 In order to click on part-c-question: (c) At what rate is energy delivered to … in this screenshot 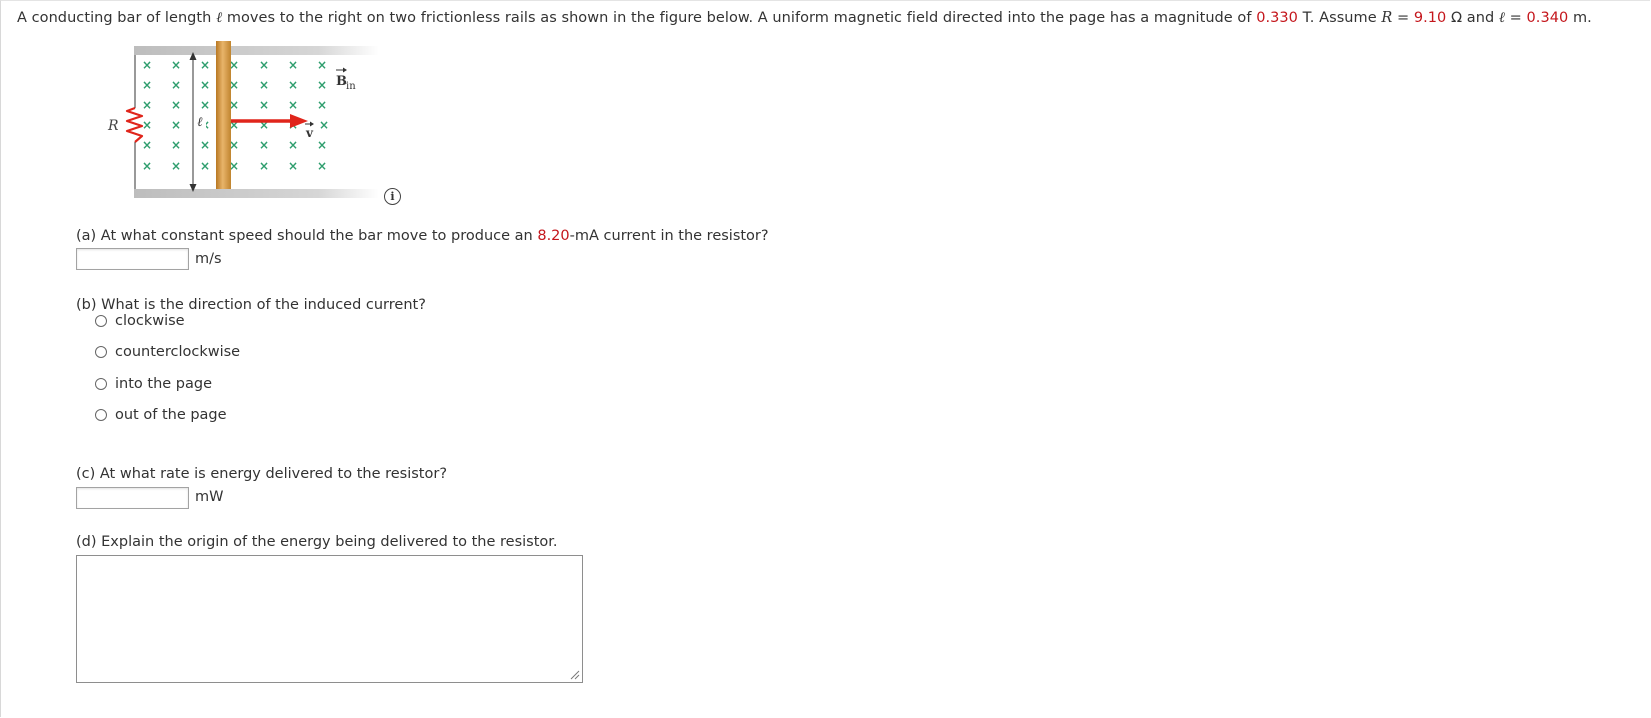, I will do `click(262, 474)`.